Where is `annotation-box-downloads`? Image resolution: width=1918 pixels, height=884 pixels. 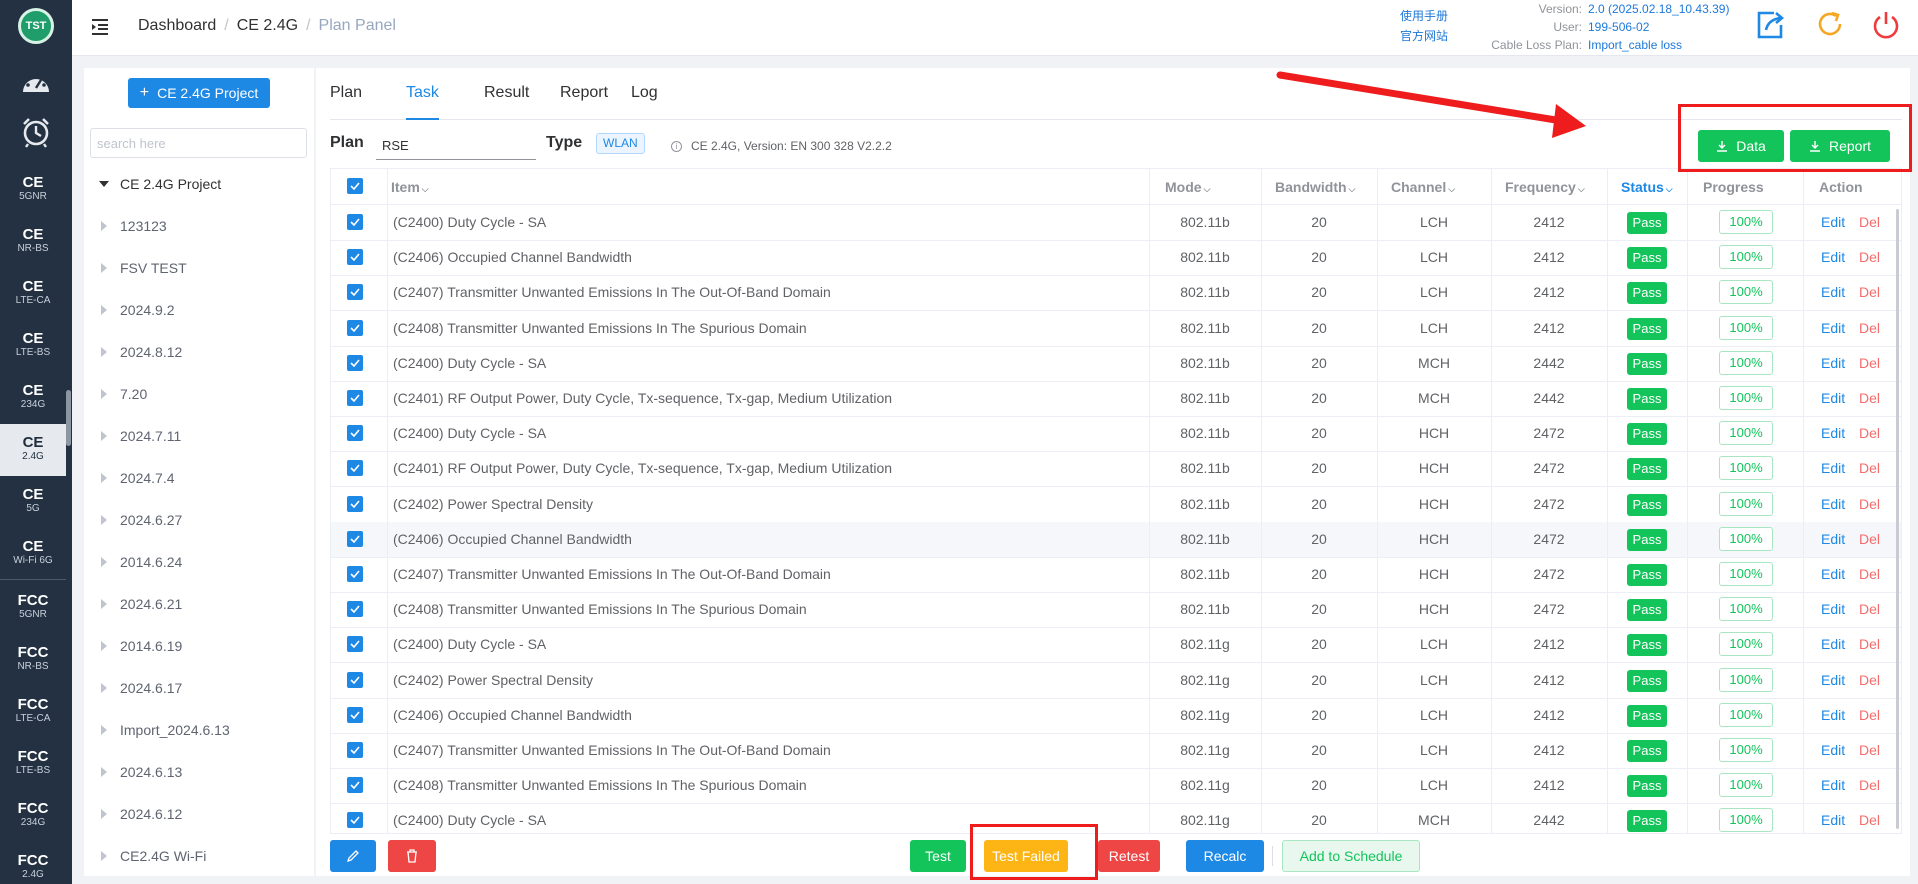
annotation-box-downloads is located at coordinates (1795, 138).